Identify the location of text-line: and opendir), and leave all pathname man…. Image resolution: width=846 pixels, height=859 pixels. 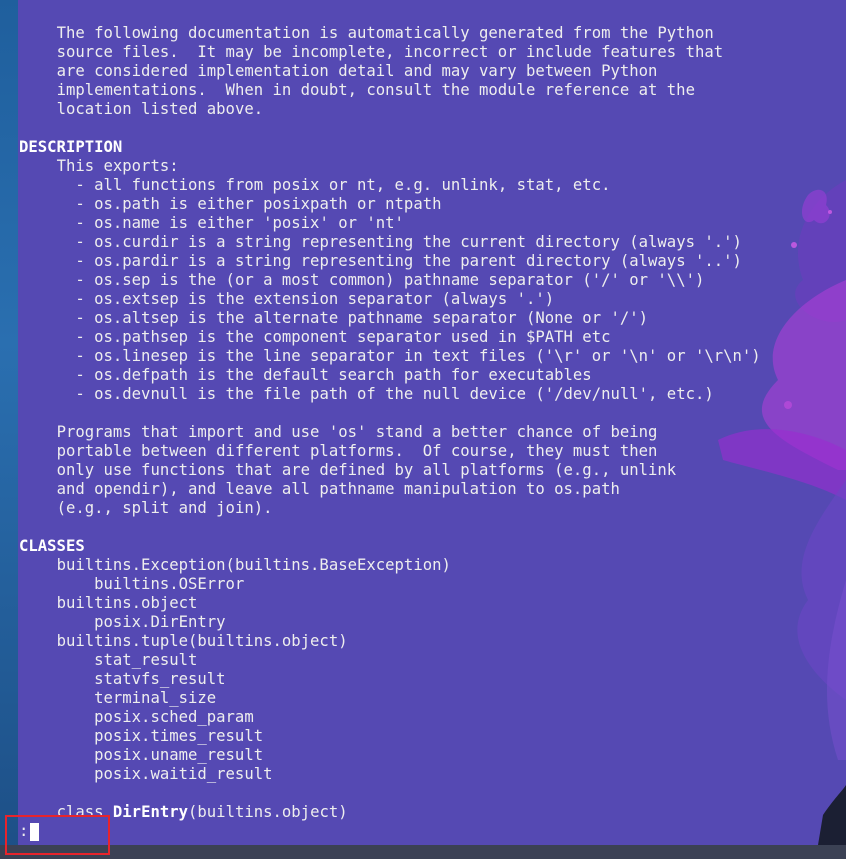
(432, 489).